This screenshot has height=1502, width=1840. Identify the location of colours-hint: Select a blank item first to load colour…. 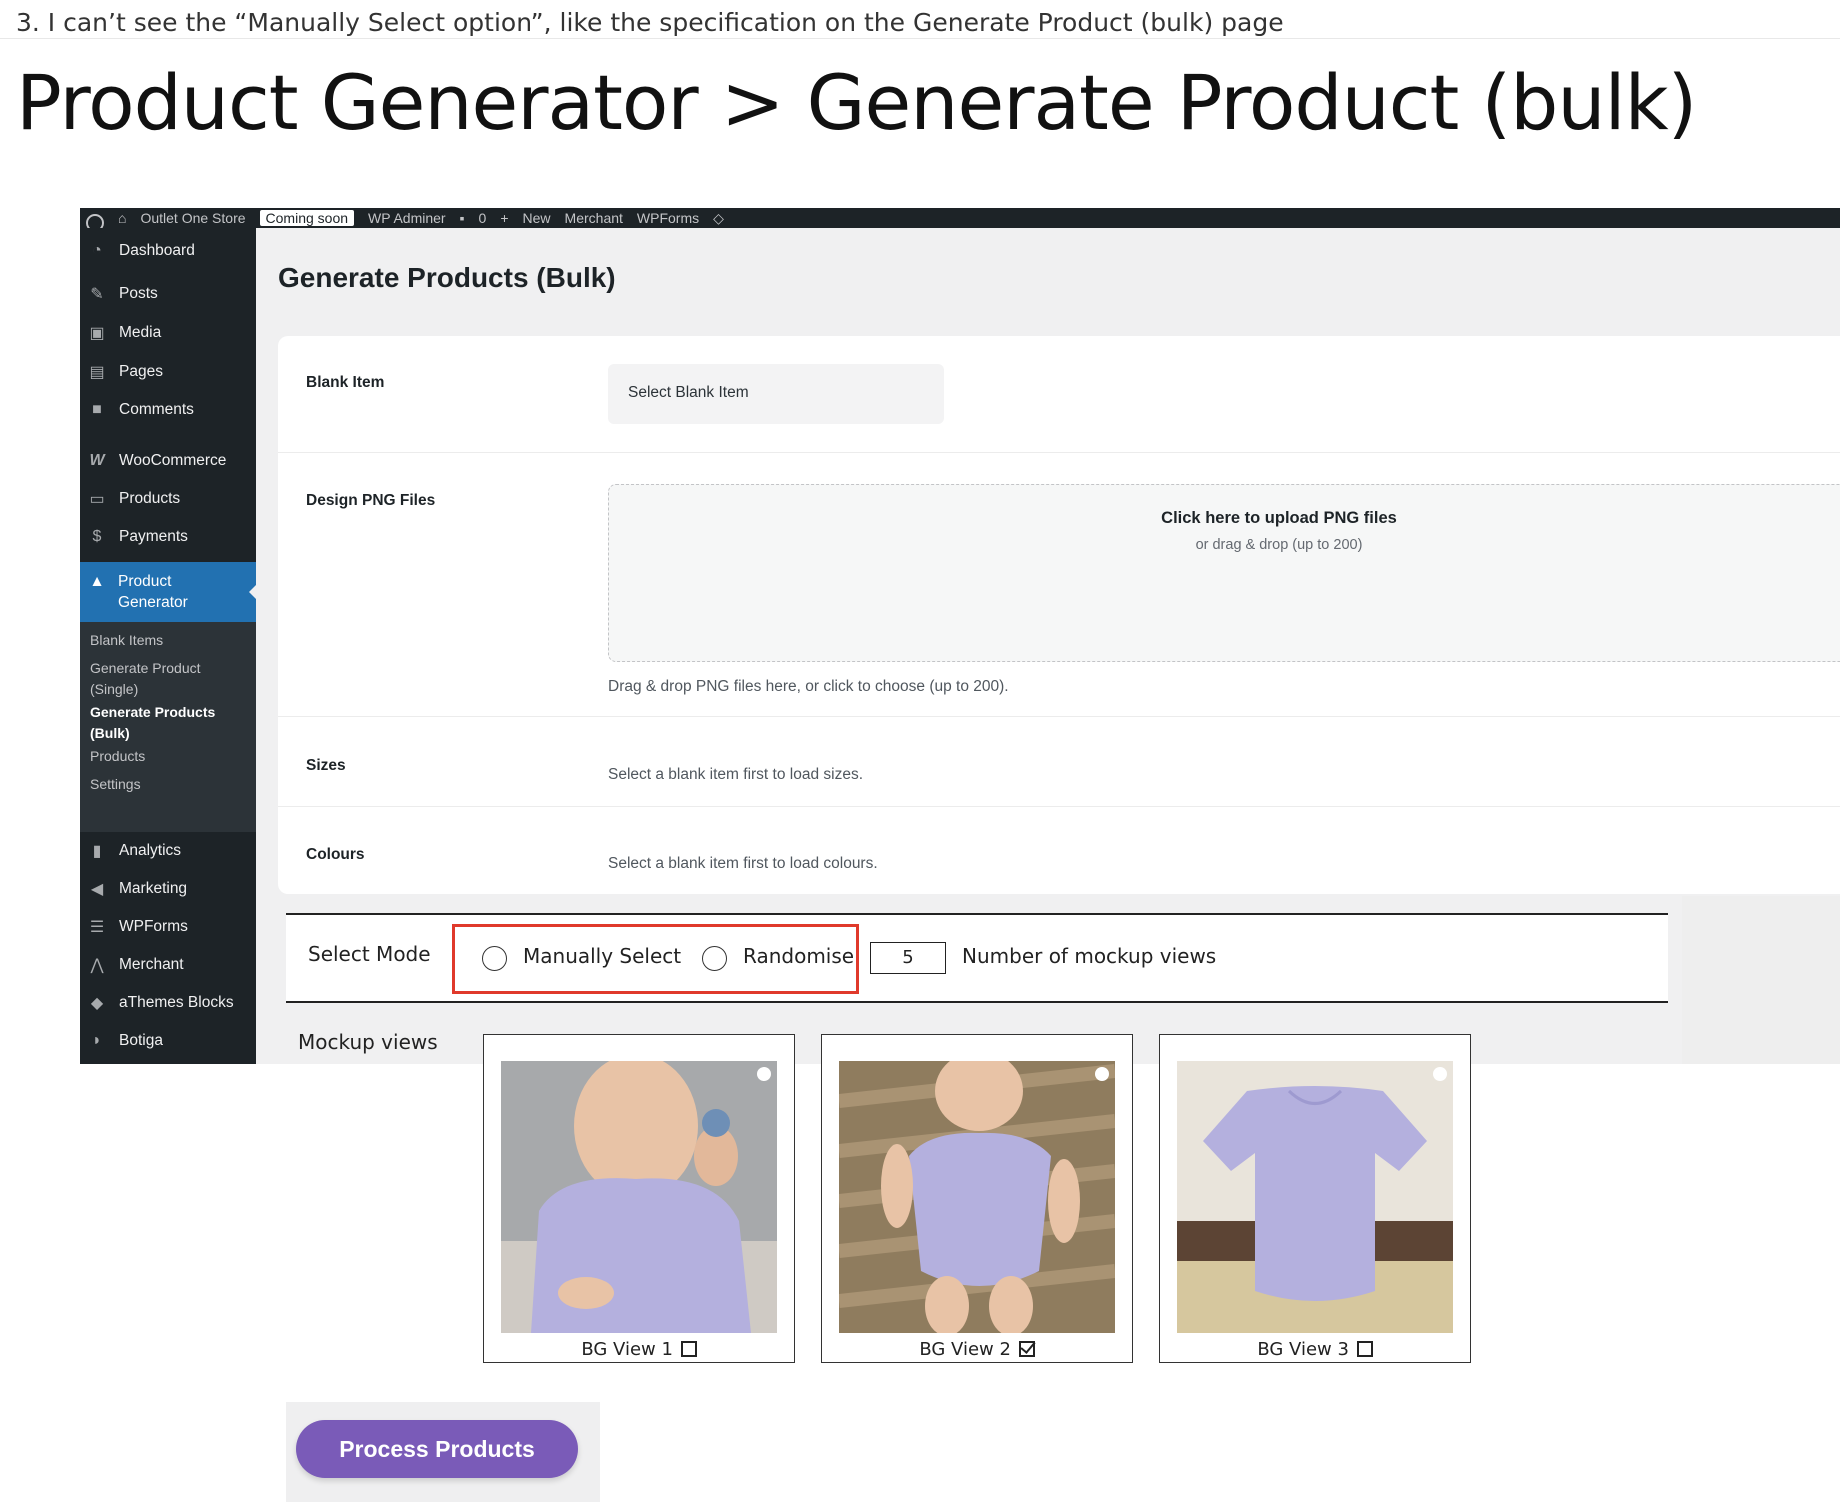
(743, 863).